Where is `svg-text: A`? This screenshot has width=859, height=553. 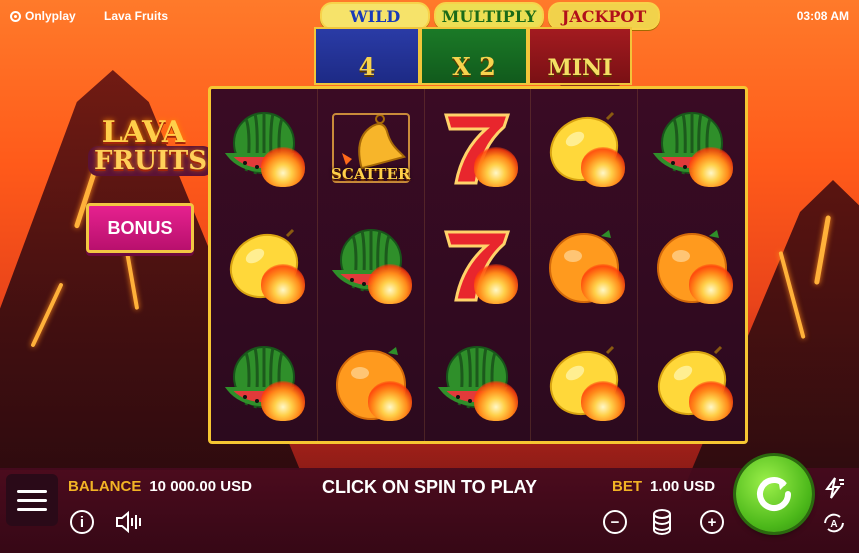 svg-text: A is located at coordinates (833, 524).